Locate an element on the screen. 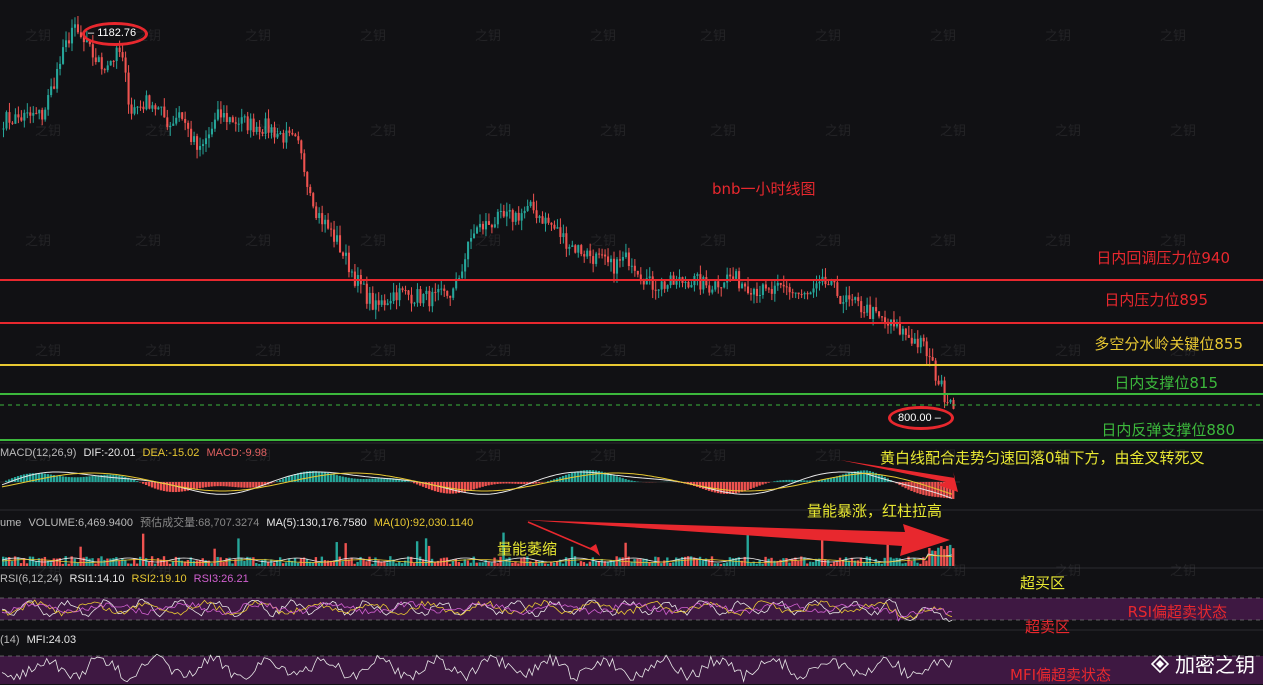  rsi-name: RSI(6,12,24) is located at coordinates (31, 579).